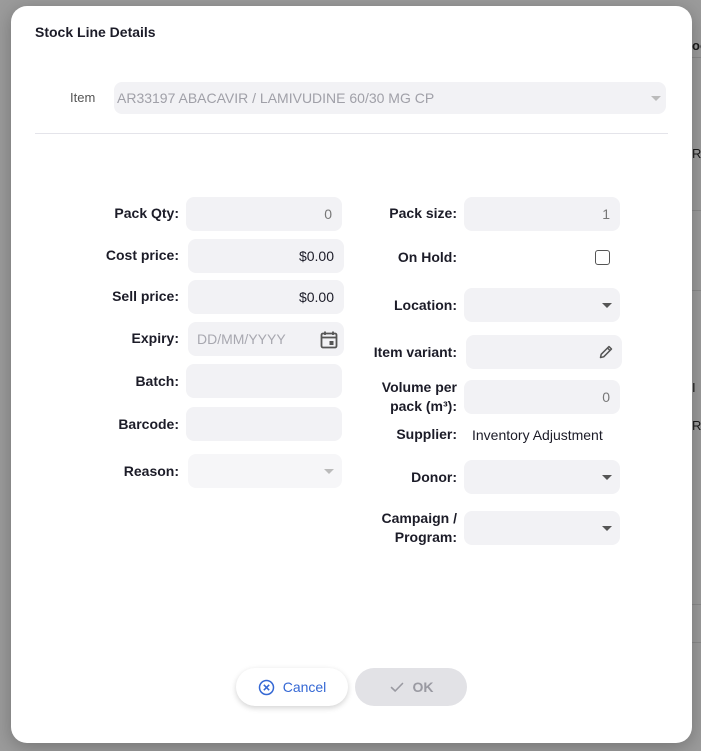 The image size is (701, 751). Describe the element at coordinates (155, 338) in the screenshot. I see `expiry-label: Expiry:` at that location.